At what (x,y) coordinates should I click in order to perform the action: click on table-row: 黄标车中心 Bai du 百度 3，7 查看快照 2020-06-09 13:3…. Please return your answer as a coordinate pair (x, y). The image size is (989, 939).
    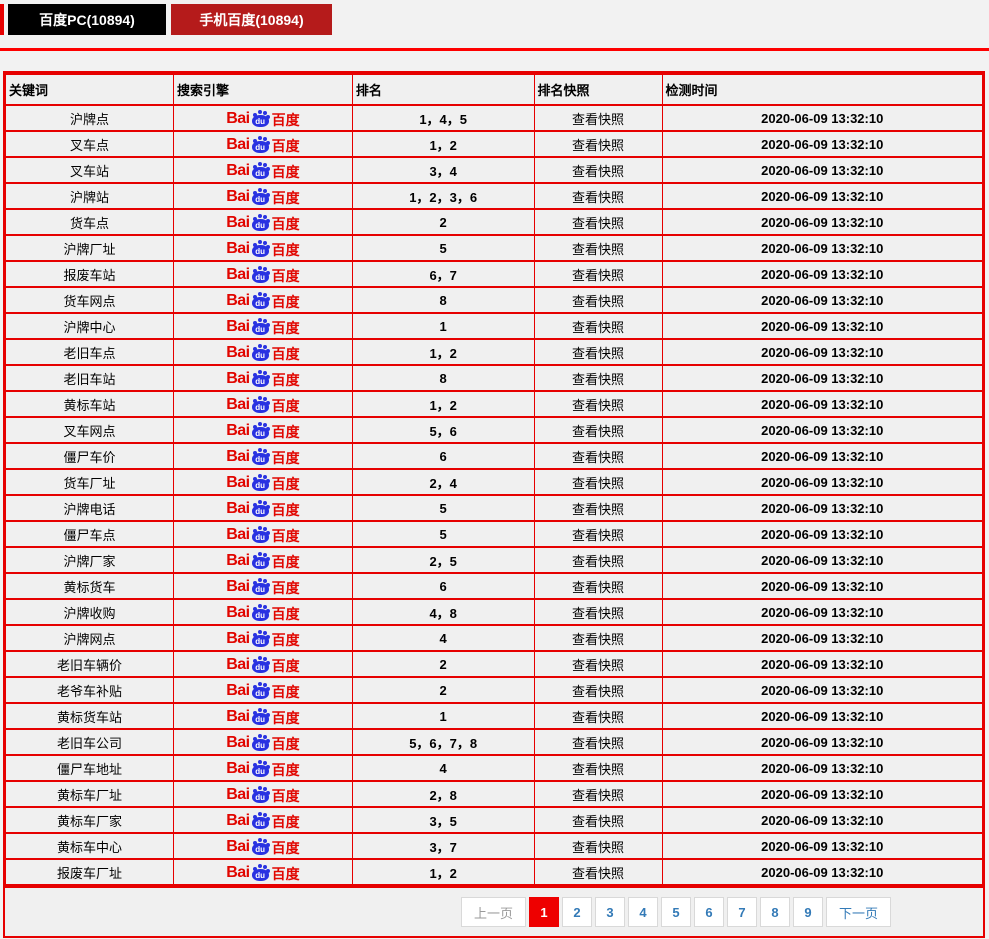
    Looking at the image, I should click on (494, 846).